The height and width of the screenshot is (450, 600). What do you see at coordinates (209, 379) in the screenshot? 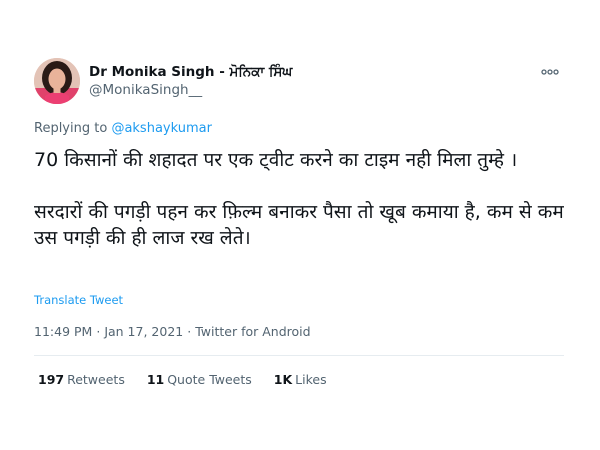
I see `quote-tweets-label: Quote Tweets` at bounding box center [209, 379].